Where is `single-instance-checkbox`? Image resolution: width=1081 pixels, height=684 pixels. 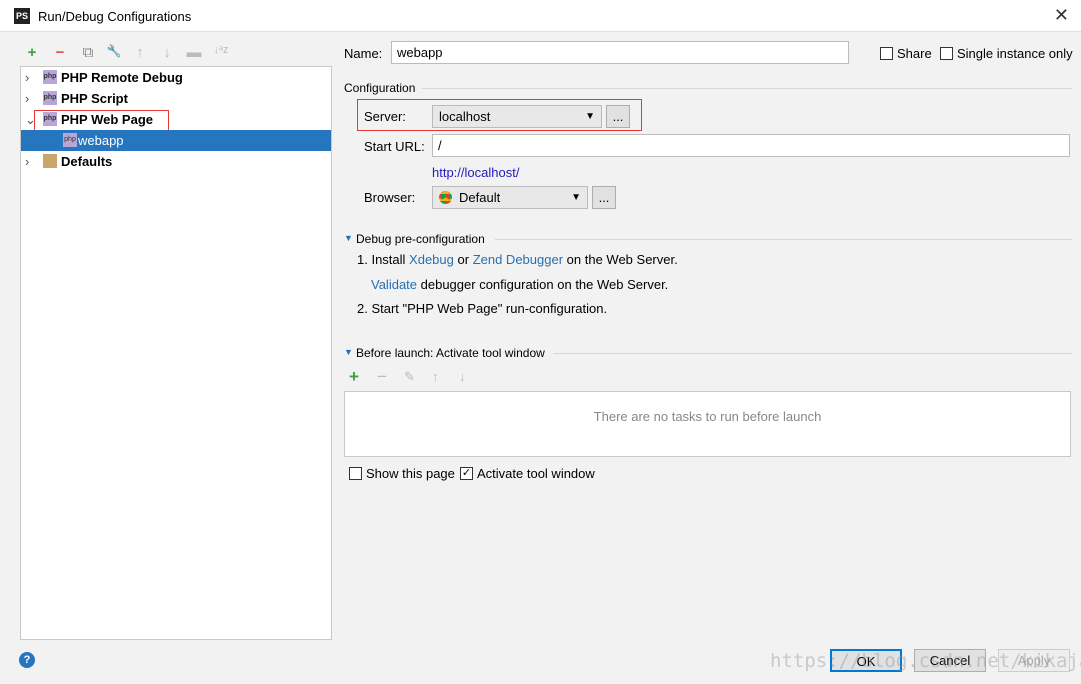 single-instance-checkbox is located at coordinates (946, 53).